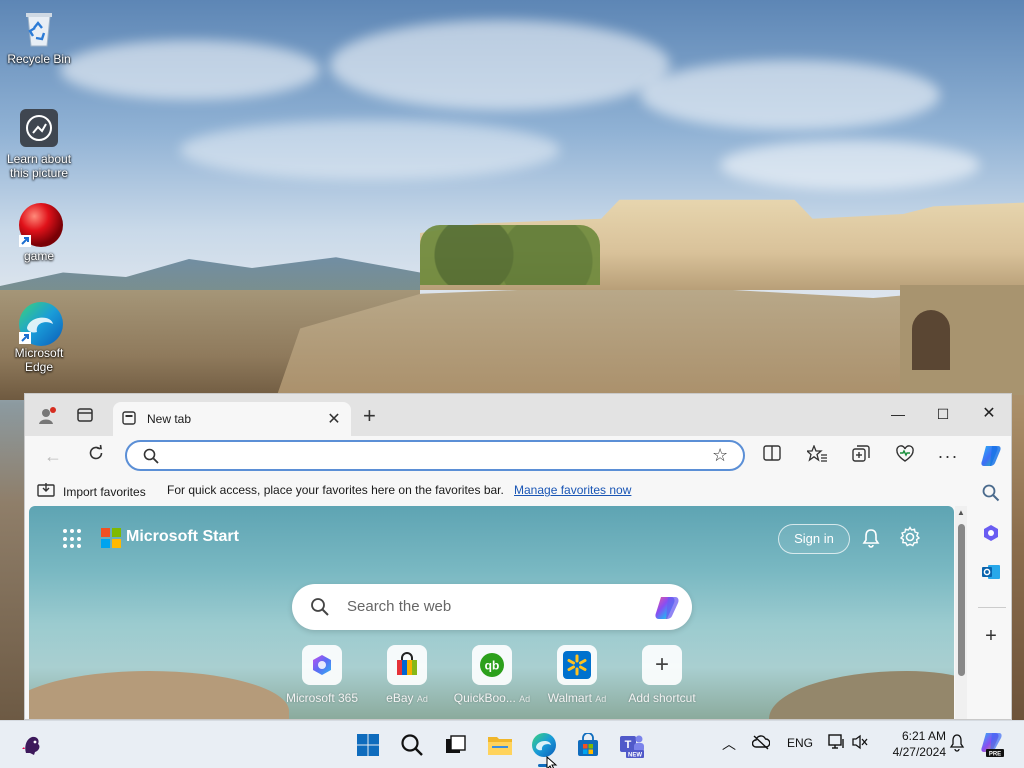  I want to click on scrollbar-thumb, so click(961, 600).